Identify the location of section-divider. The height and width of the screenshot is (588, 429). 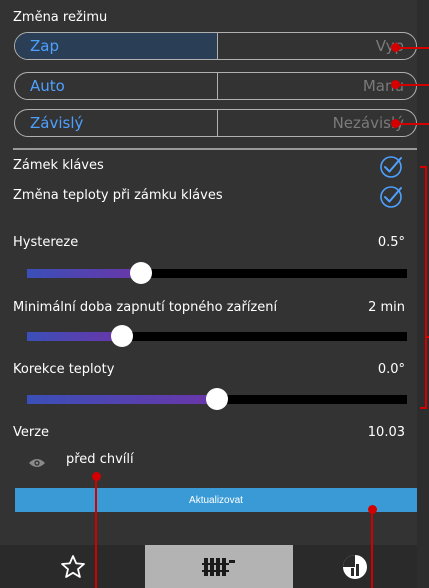
(215, 149).